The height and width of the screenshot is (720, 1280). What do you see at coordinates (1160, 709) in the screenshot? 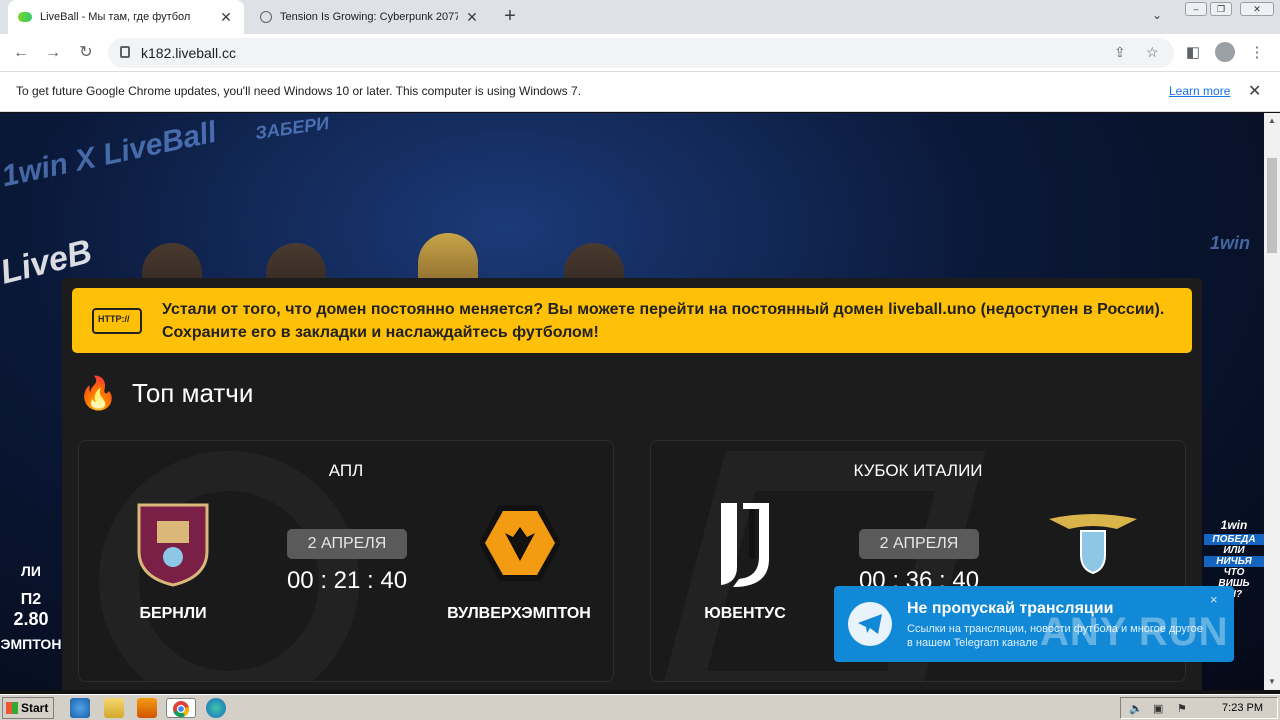
I see `network-icon: ▣` at bounding box center [1160, 709].